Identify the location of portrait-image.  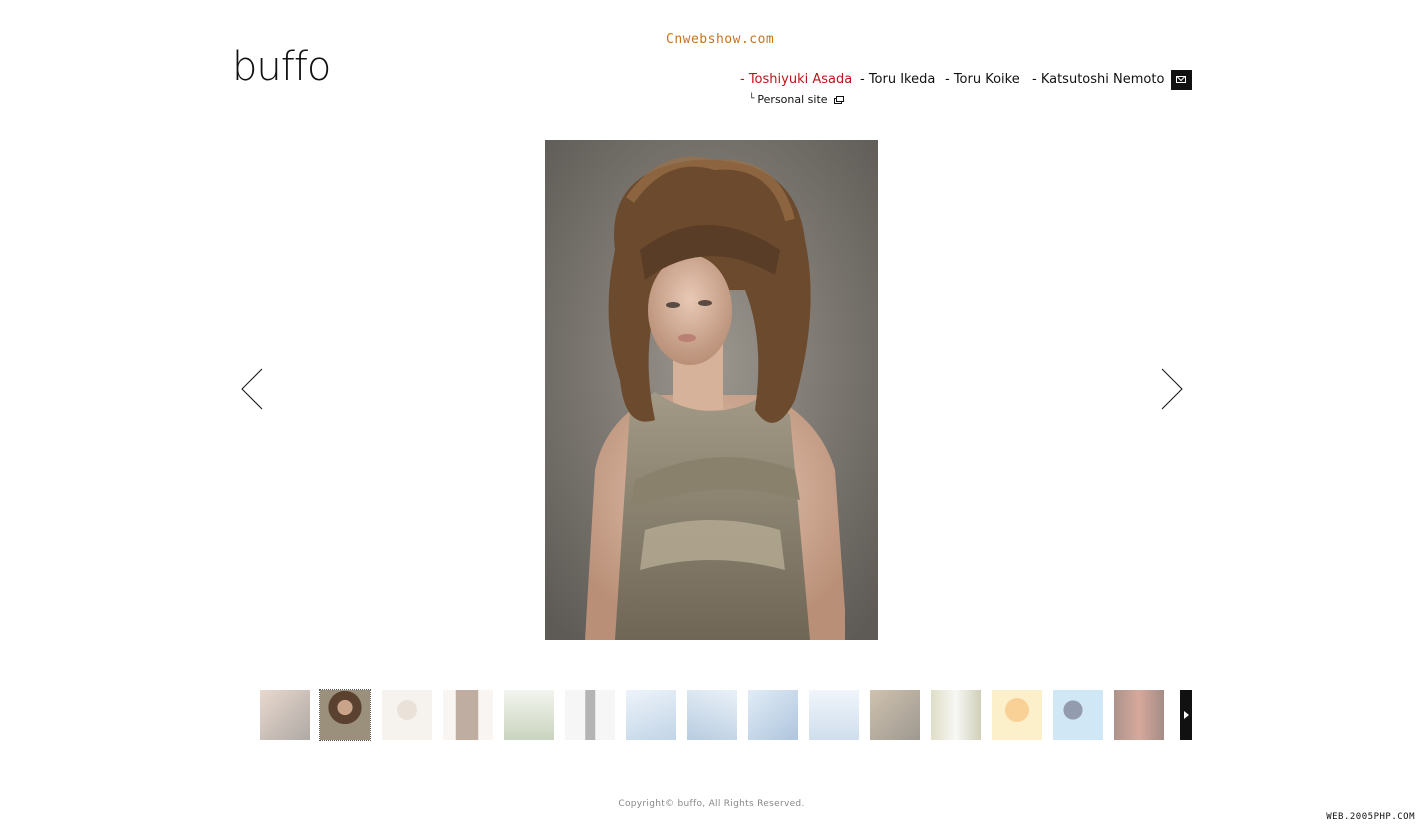
(711, 390).